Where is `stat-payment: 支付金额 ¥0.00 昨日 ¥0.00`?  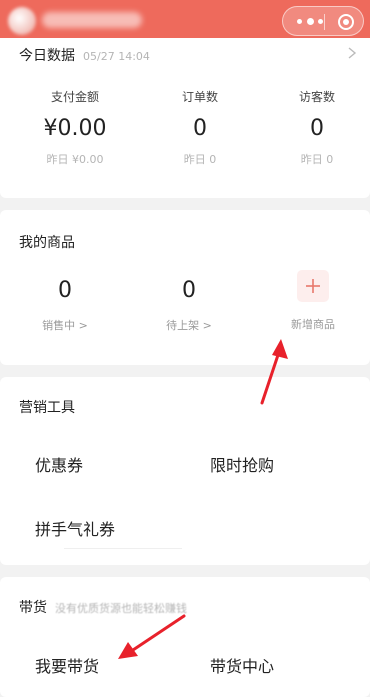 stat-payment: 支付金额 ¥0.00 昨日 ¥0.00 is located at coordinates (75, 127).